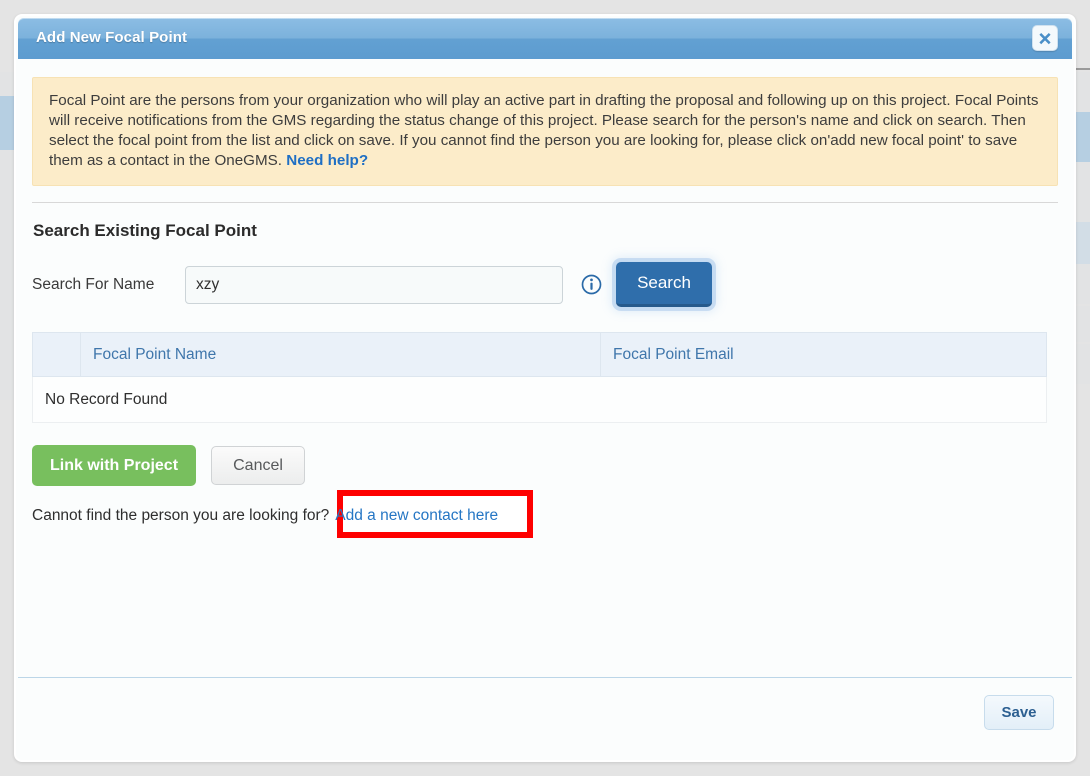 The height and width of the screenshot is (776, 1090). I want to click on backdrop-rule, so click(1083, 69).